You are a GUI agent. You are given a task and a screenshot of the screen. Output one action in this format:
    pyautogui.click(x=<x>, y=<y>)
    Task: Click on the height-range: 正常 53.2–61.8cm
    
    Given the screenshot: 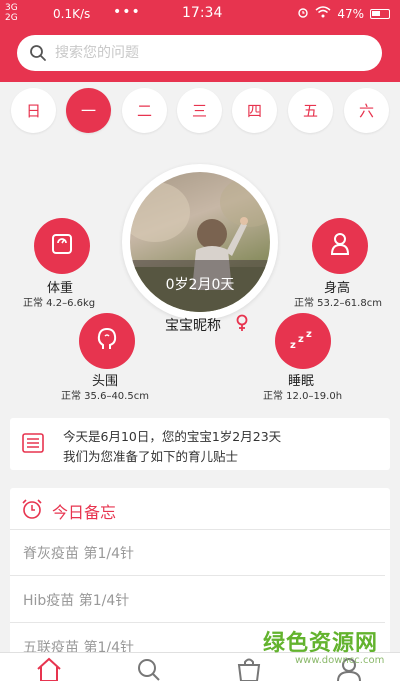 What is the action you would take?
    pyautogui.click(x=338, y=303)
    